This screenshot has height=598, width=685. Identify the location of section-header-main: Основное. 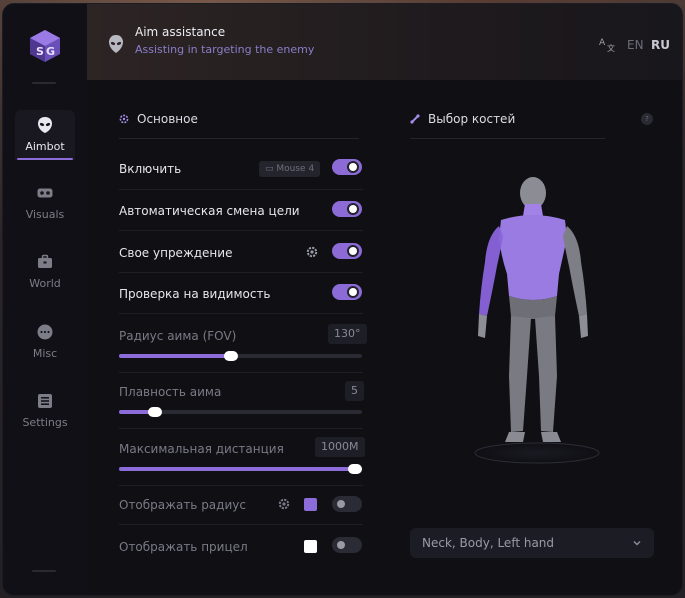
(158, 119).